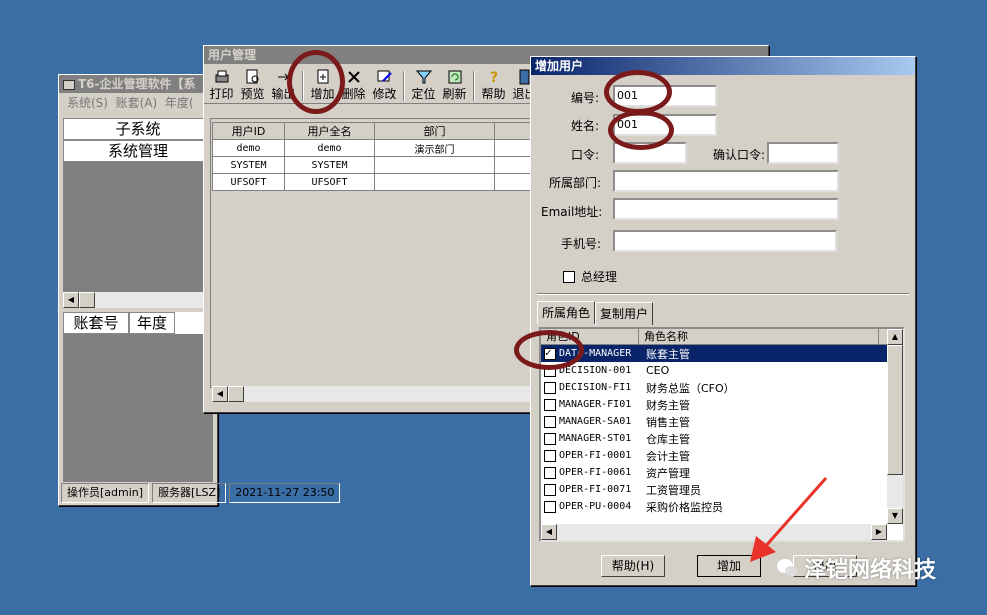 The height and width of the screenshot is (615, 987). I want to click on column-extra, so click(512, 131).